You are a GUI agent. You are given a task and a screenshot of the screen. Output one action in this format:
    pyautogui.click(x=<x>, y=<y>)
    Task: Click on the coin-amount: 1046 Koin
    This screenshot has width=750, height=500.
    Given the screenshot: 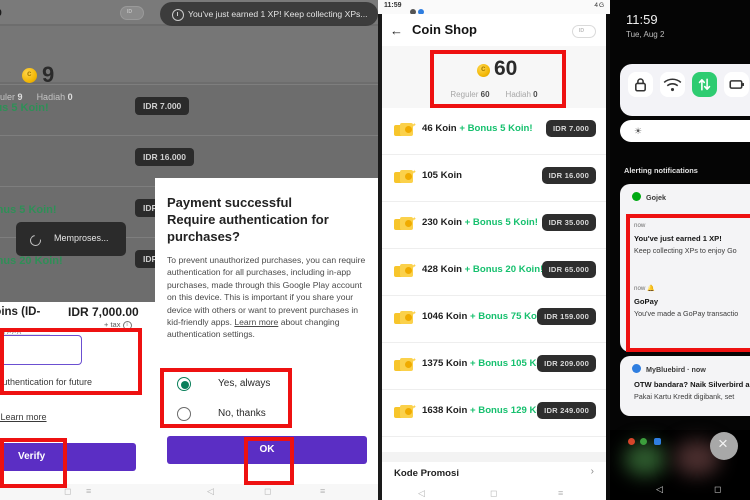 What is the action you would take?
    pyautogui.click(x=446, y=316)
    